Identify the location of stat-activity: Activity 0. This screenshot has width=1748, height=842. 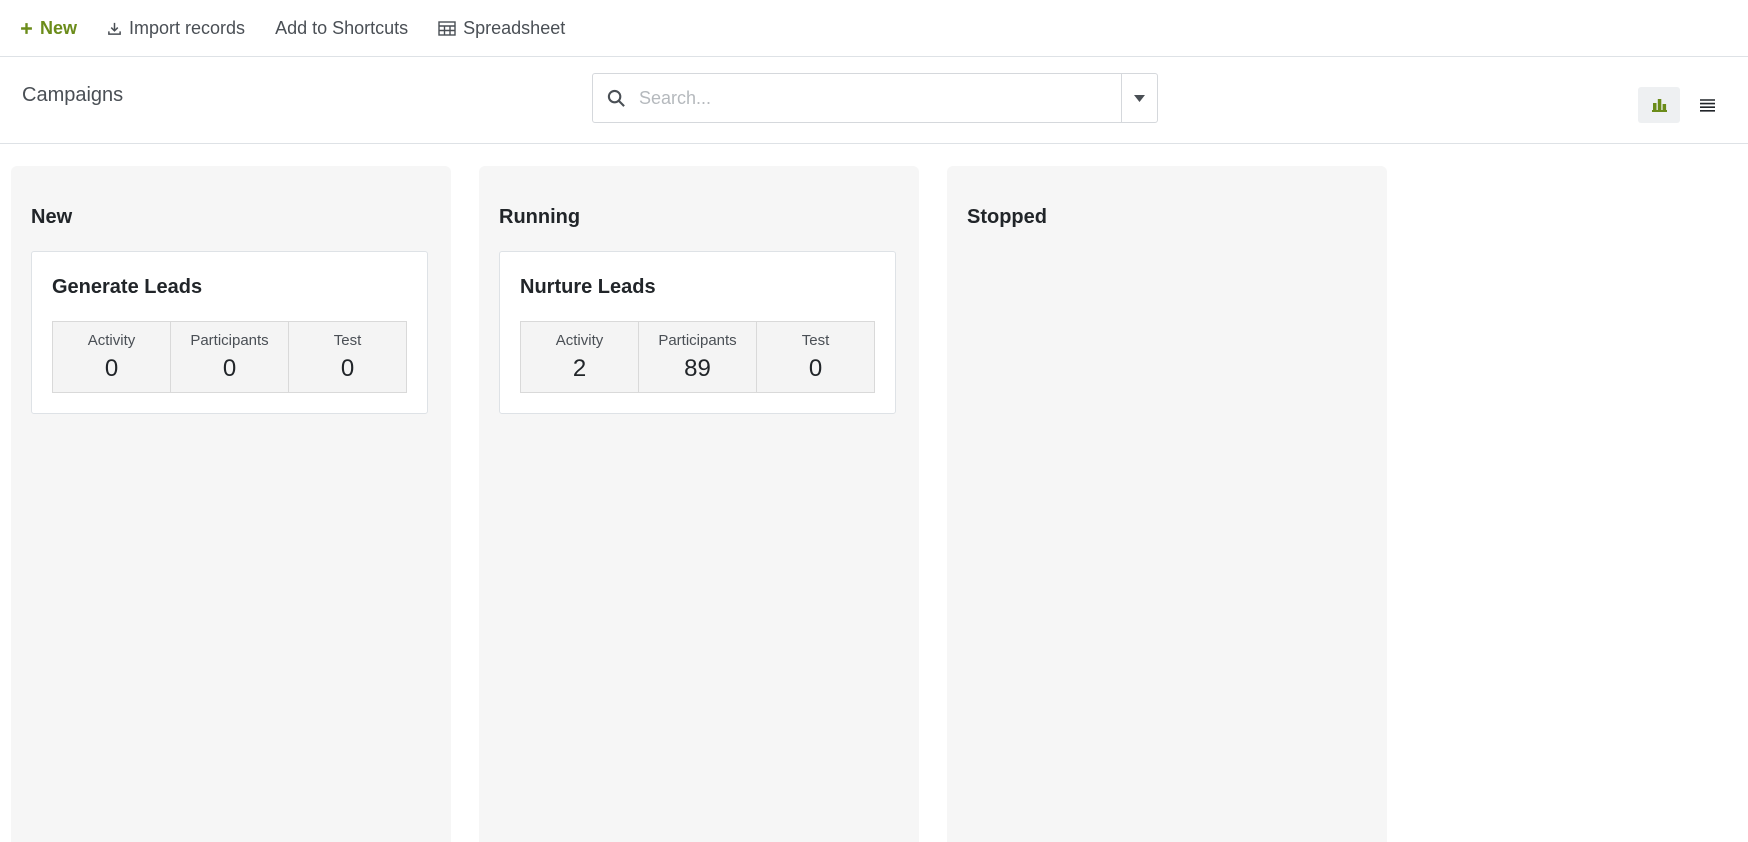
(112, 357).